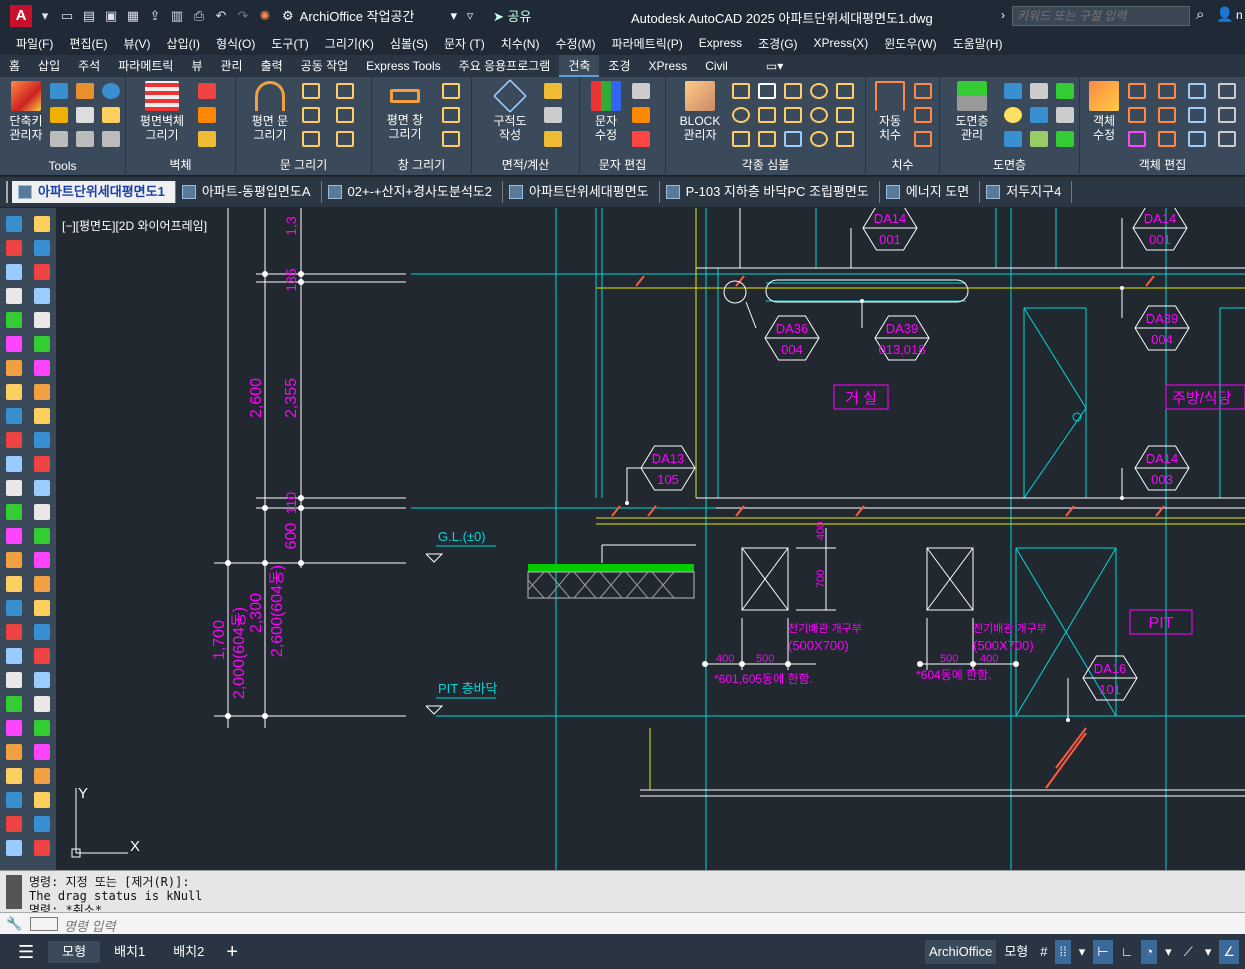 The image size is (1245, 969). I want to click on layer-7-icon, so click(1013, 139).